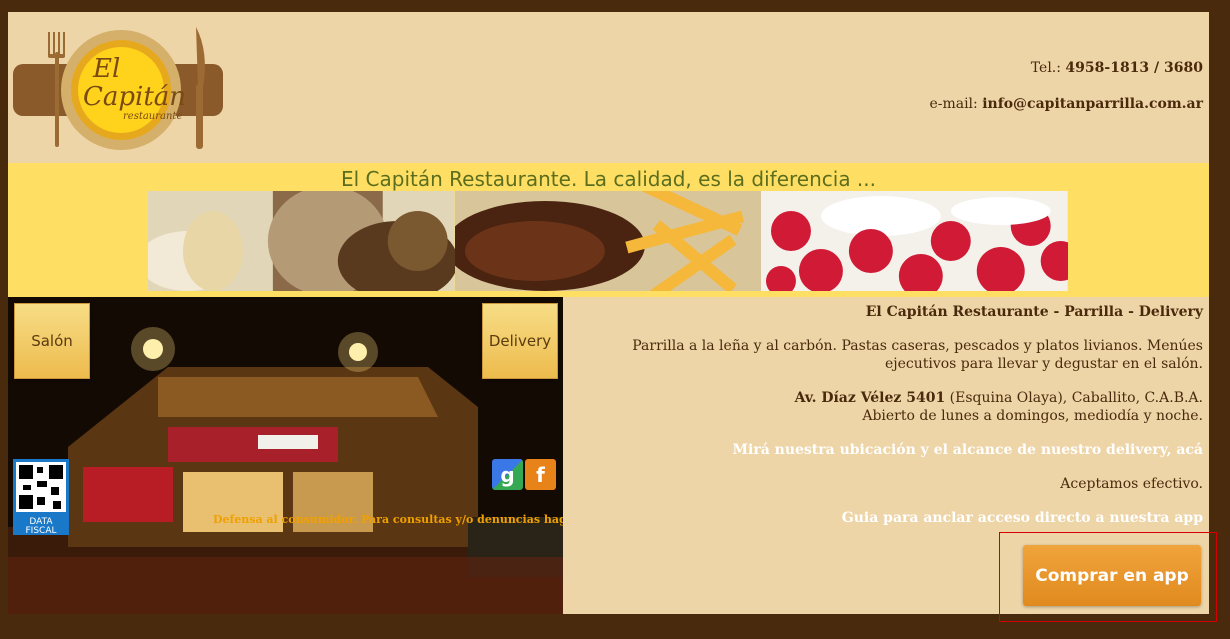  What do you see at coordinates (1108, 577) in the screenshot?
I see `highlight-box` at bounding box center [1108, 577].